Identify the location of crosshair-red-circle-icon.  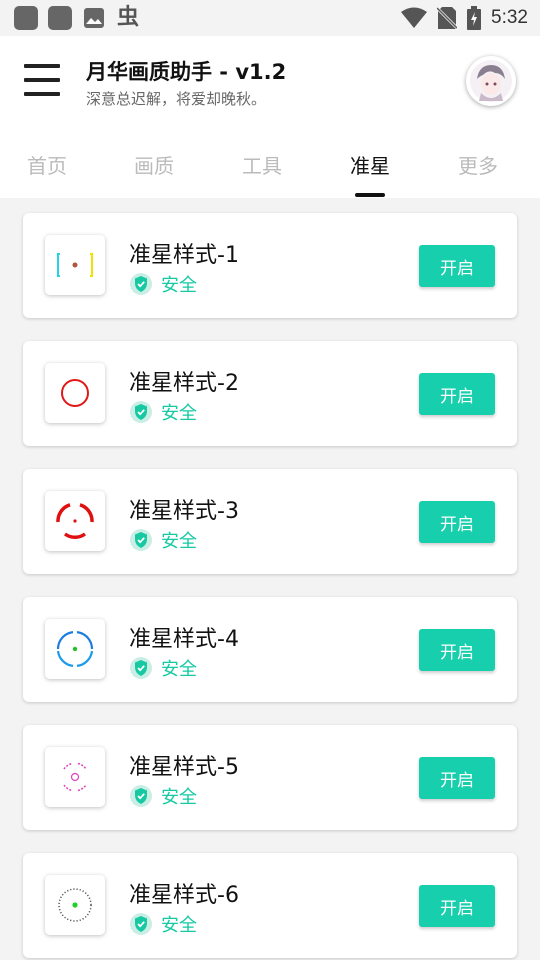
(75, 393).